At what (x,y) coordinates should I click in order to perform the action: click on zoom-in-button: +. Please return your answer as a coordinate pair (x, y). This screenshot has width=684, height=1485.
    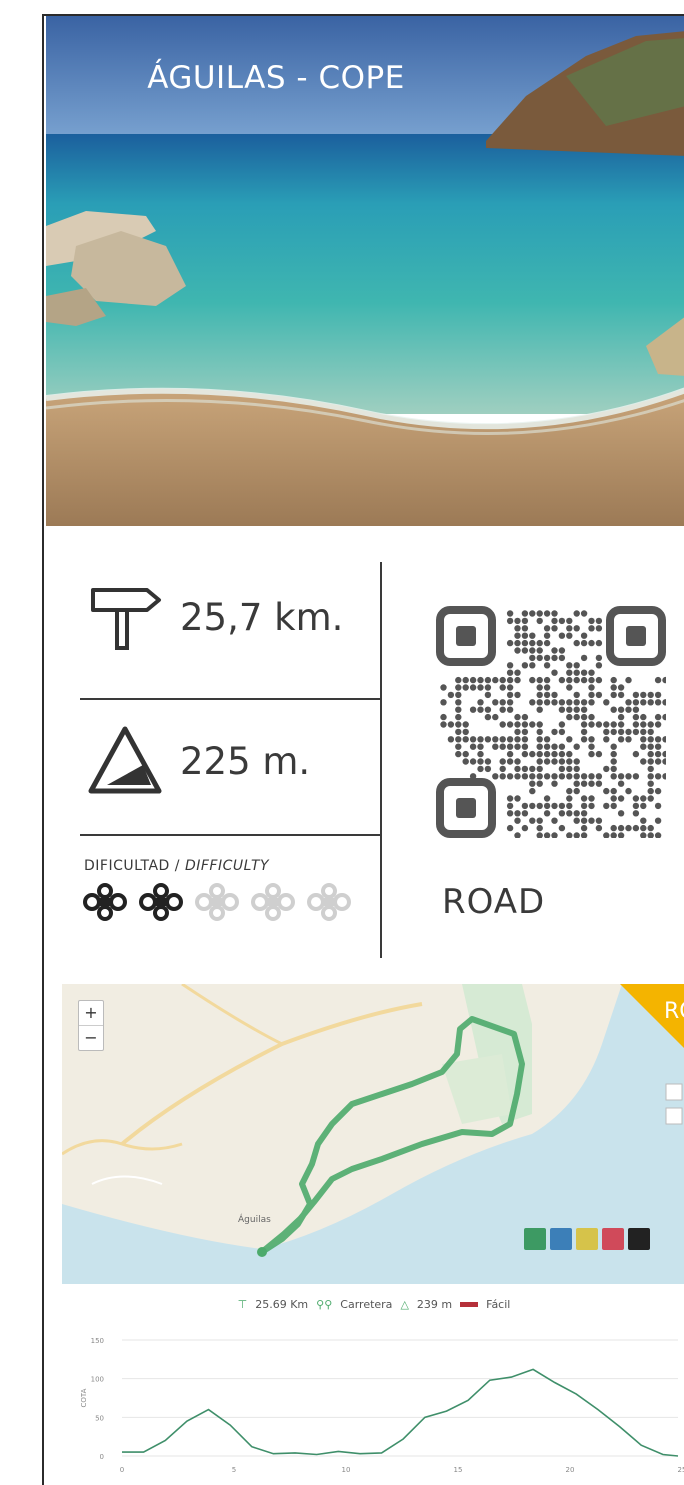
    Looking at the image, I should click on (91, 1013).